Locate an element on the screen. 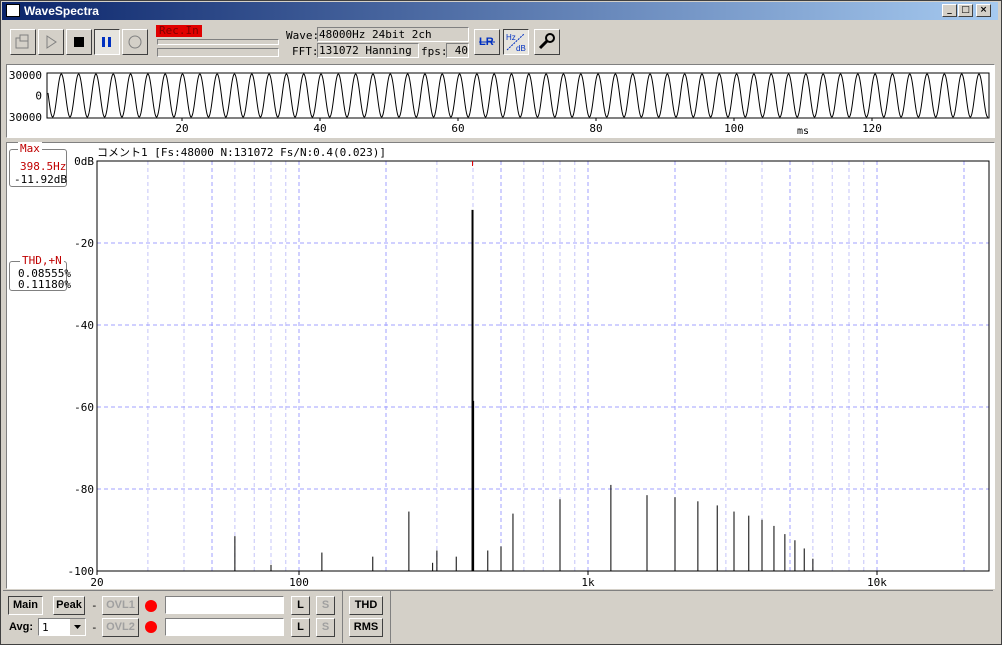 Image resolution: width=1002 pixels, height=645 pixels. waveform-x-tick: 100 is located at coordinates (734, 128).